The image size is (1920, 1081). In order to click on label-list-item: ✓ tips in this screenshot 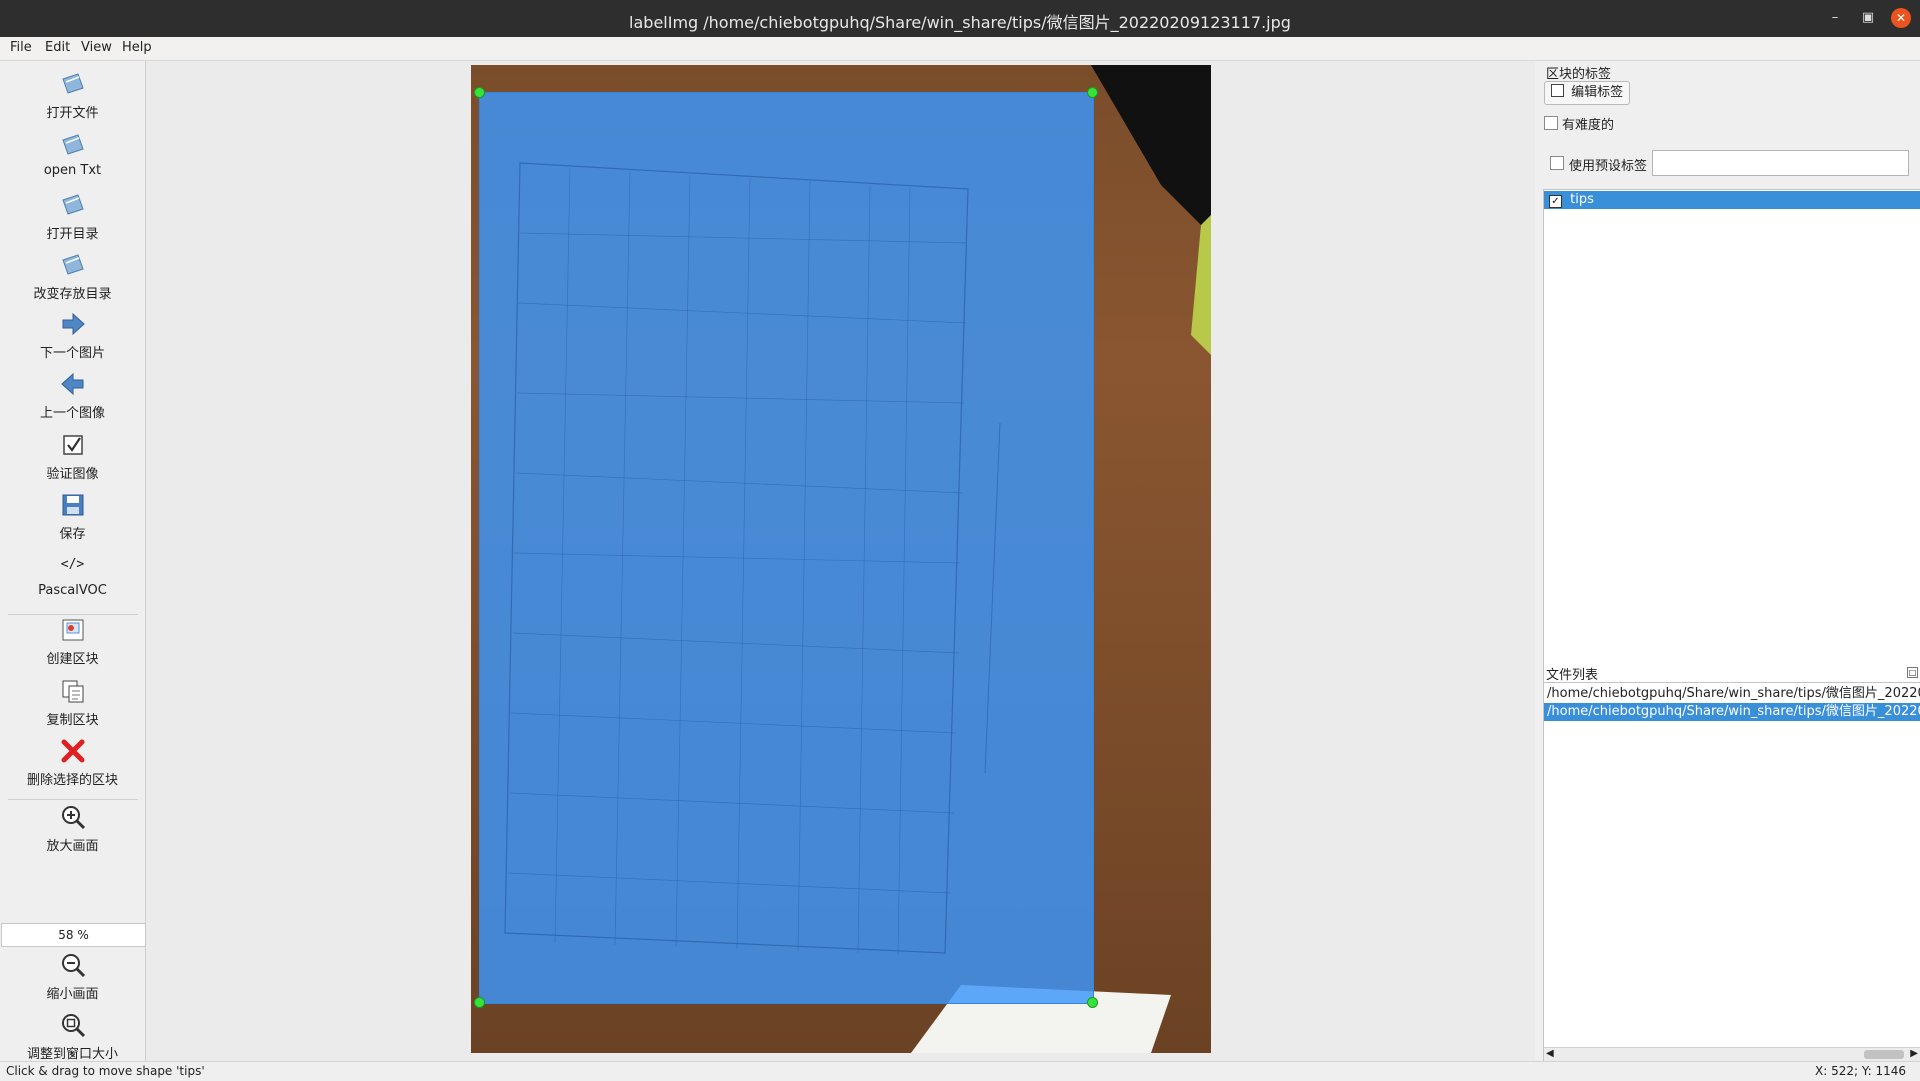, I will do `click(1732, 200)`.